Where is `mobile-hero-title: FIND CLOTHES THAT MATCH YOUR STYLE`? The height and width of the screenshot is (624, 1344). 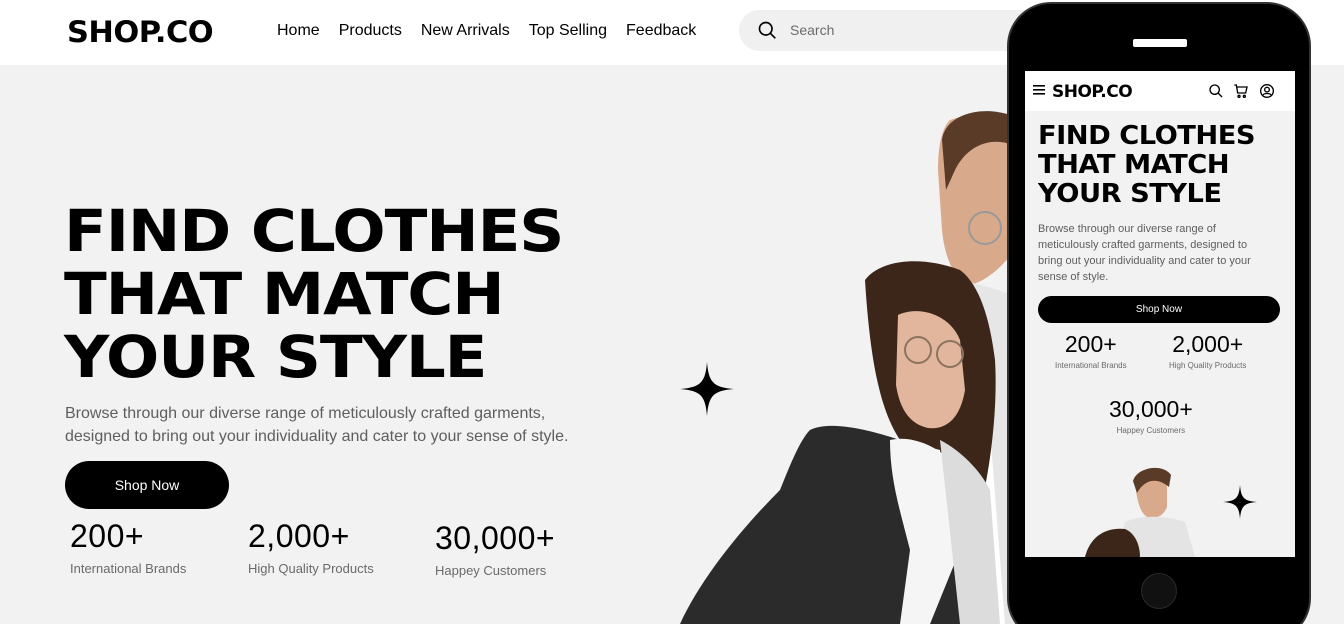 mobile-hero-title: FIND CLOTHES THAT MATCH YOUR STYLE is located at coordinates (1166, 165).